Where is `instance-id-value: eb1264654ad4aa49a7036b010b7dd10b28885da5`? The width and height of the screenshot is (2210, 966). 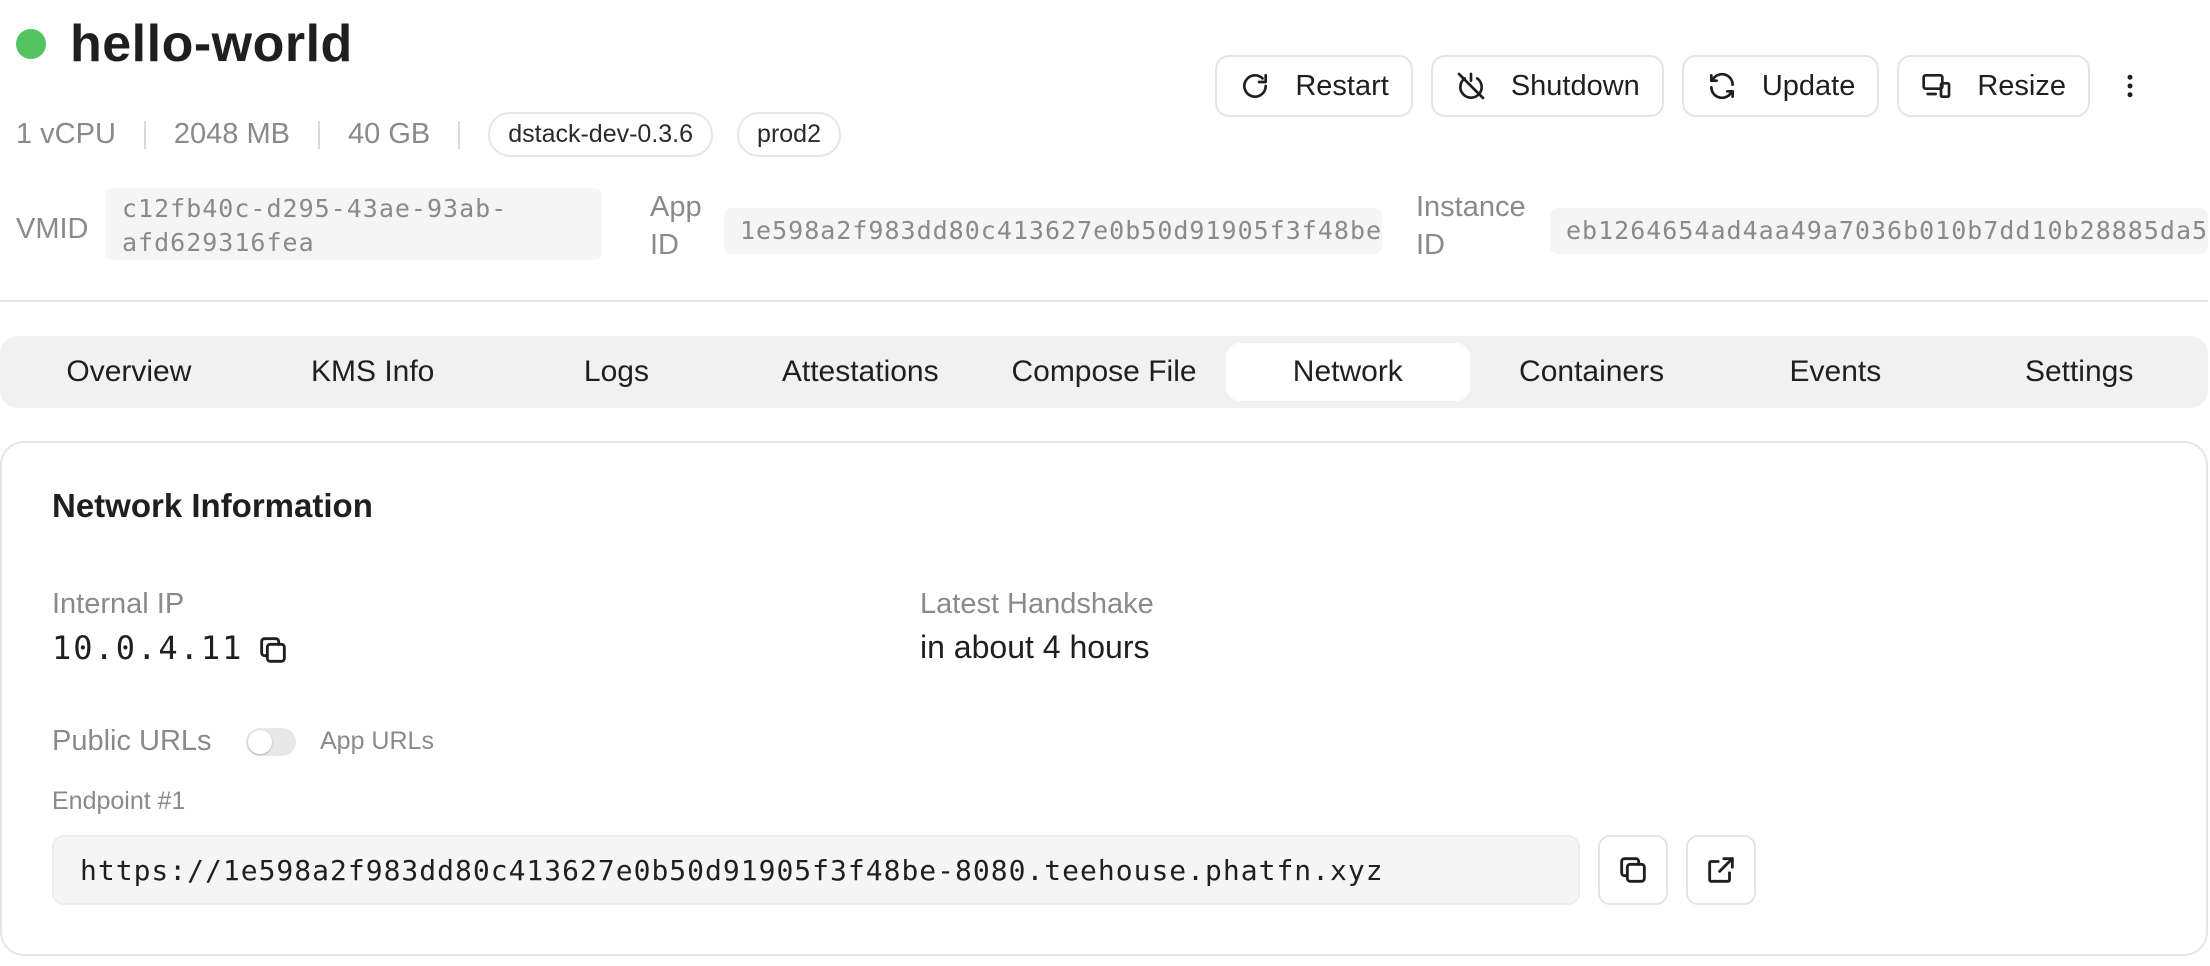 instance-id-value: eb1264654ad4aa49a7036b010b7dd10b28885da5 is located at coordinates (1879, 231).